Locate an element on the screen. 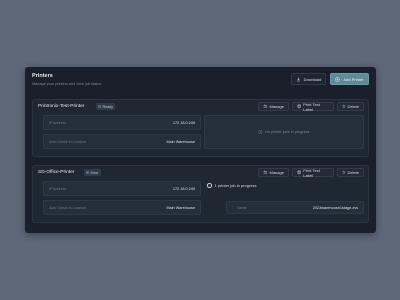  page-subtitle: Manage your printers and view job status is located at coordinates (67, 84).